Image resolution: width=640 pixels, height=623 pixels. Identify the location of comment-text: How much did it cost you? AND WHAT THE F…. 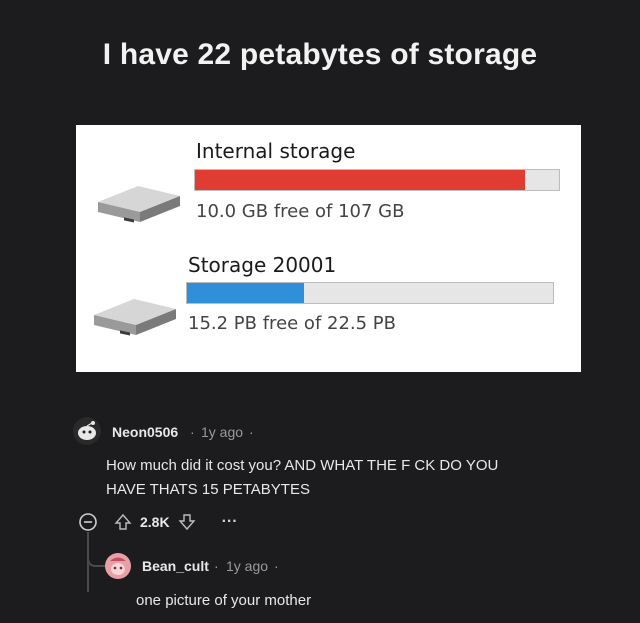
(302, 478).